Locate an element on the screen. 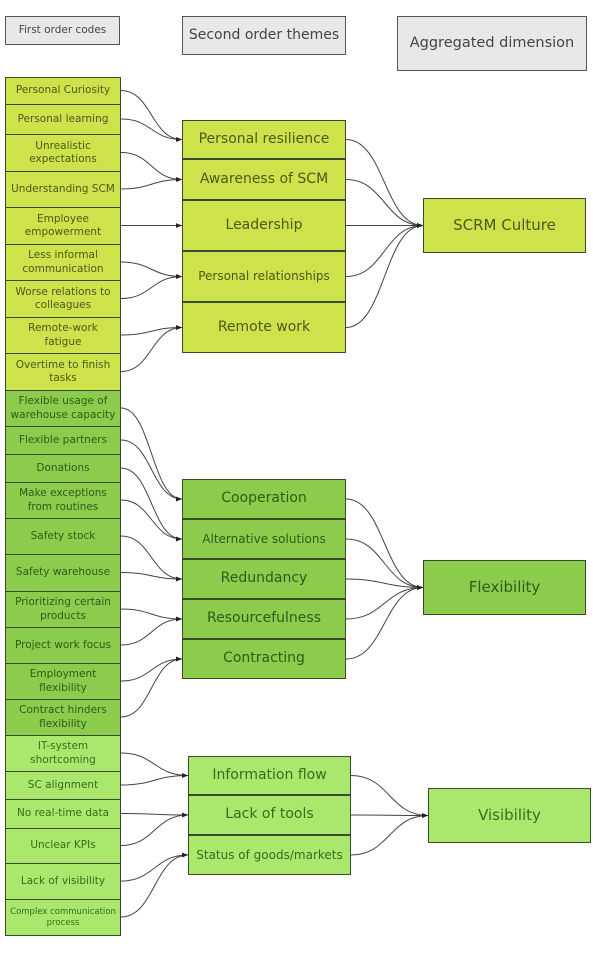 The width and height of the screenshot is (593, 953). code-personal-curiosity: Personal Curiosity is located at coordinates (63, 91).